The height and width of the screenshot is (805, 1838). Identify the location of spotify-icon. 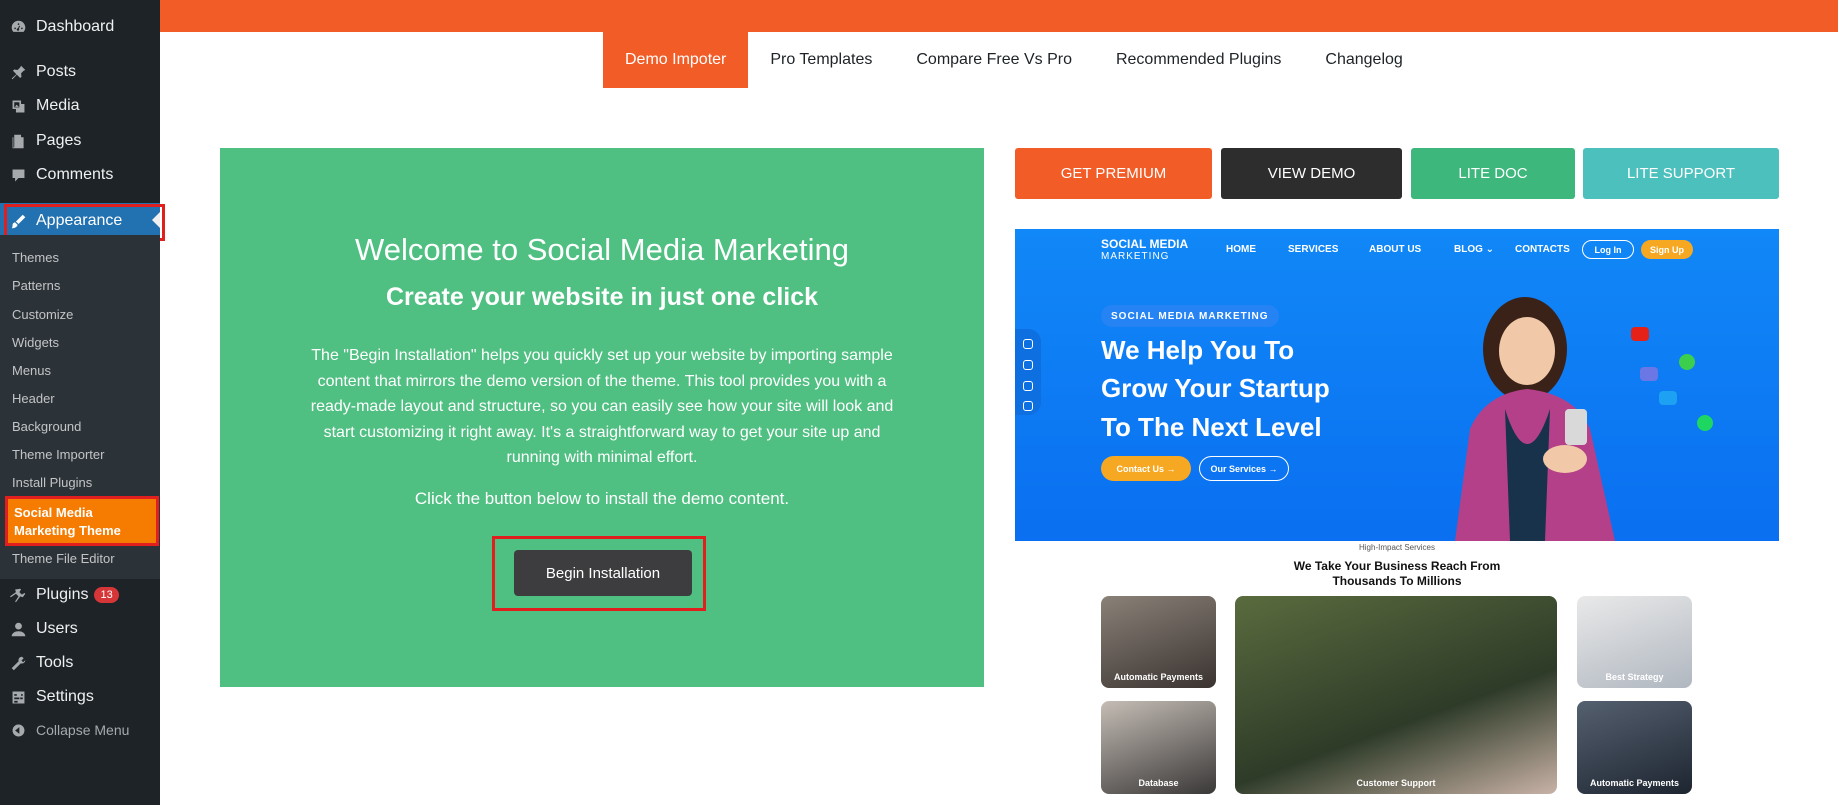
(1705, 423).